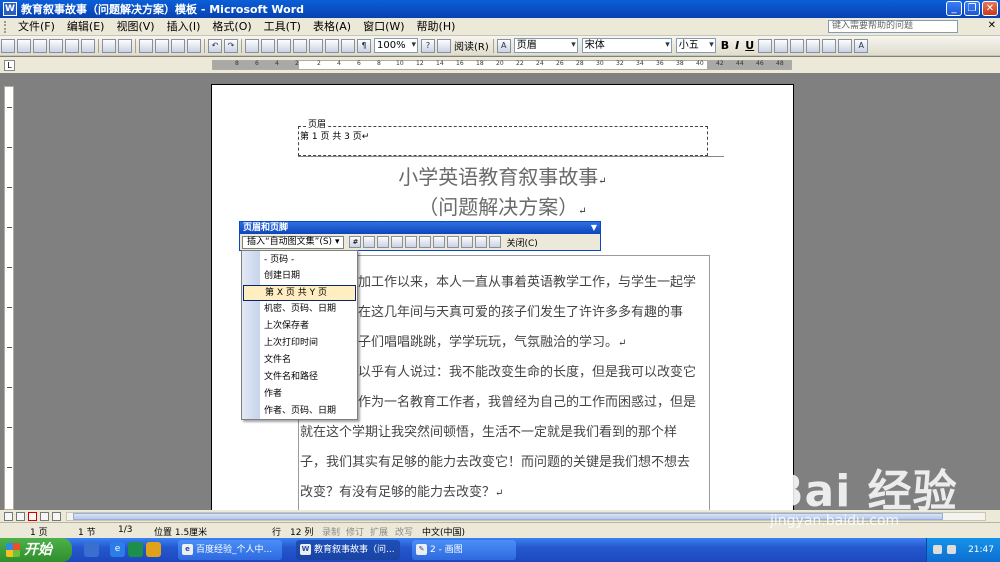 This screenshot has height=562, width=1000. I want to click on format-painter-icon, so click(194, 45).